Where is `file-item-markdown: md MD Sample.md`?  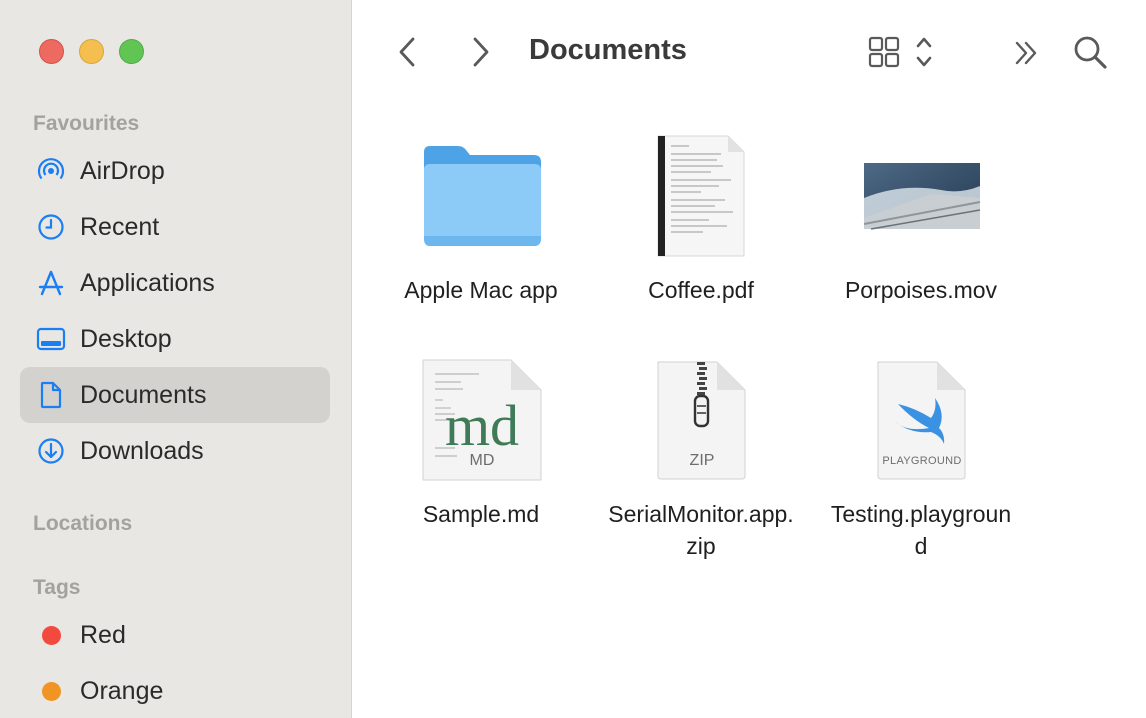 file-item-markdown: md MD Sample.md is located at coordinates (481, 442).